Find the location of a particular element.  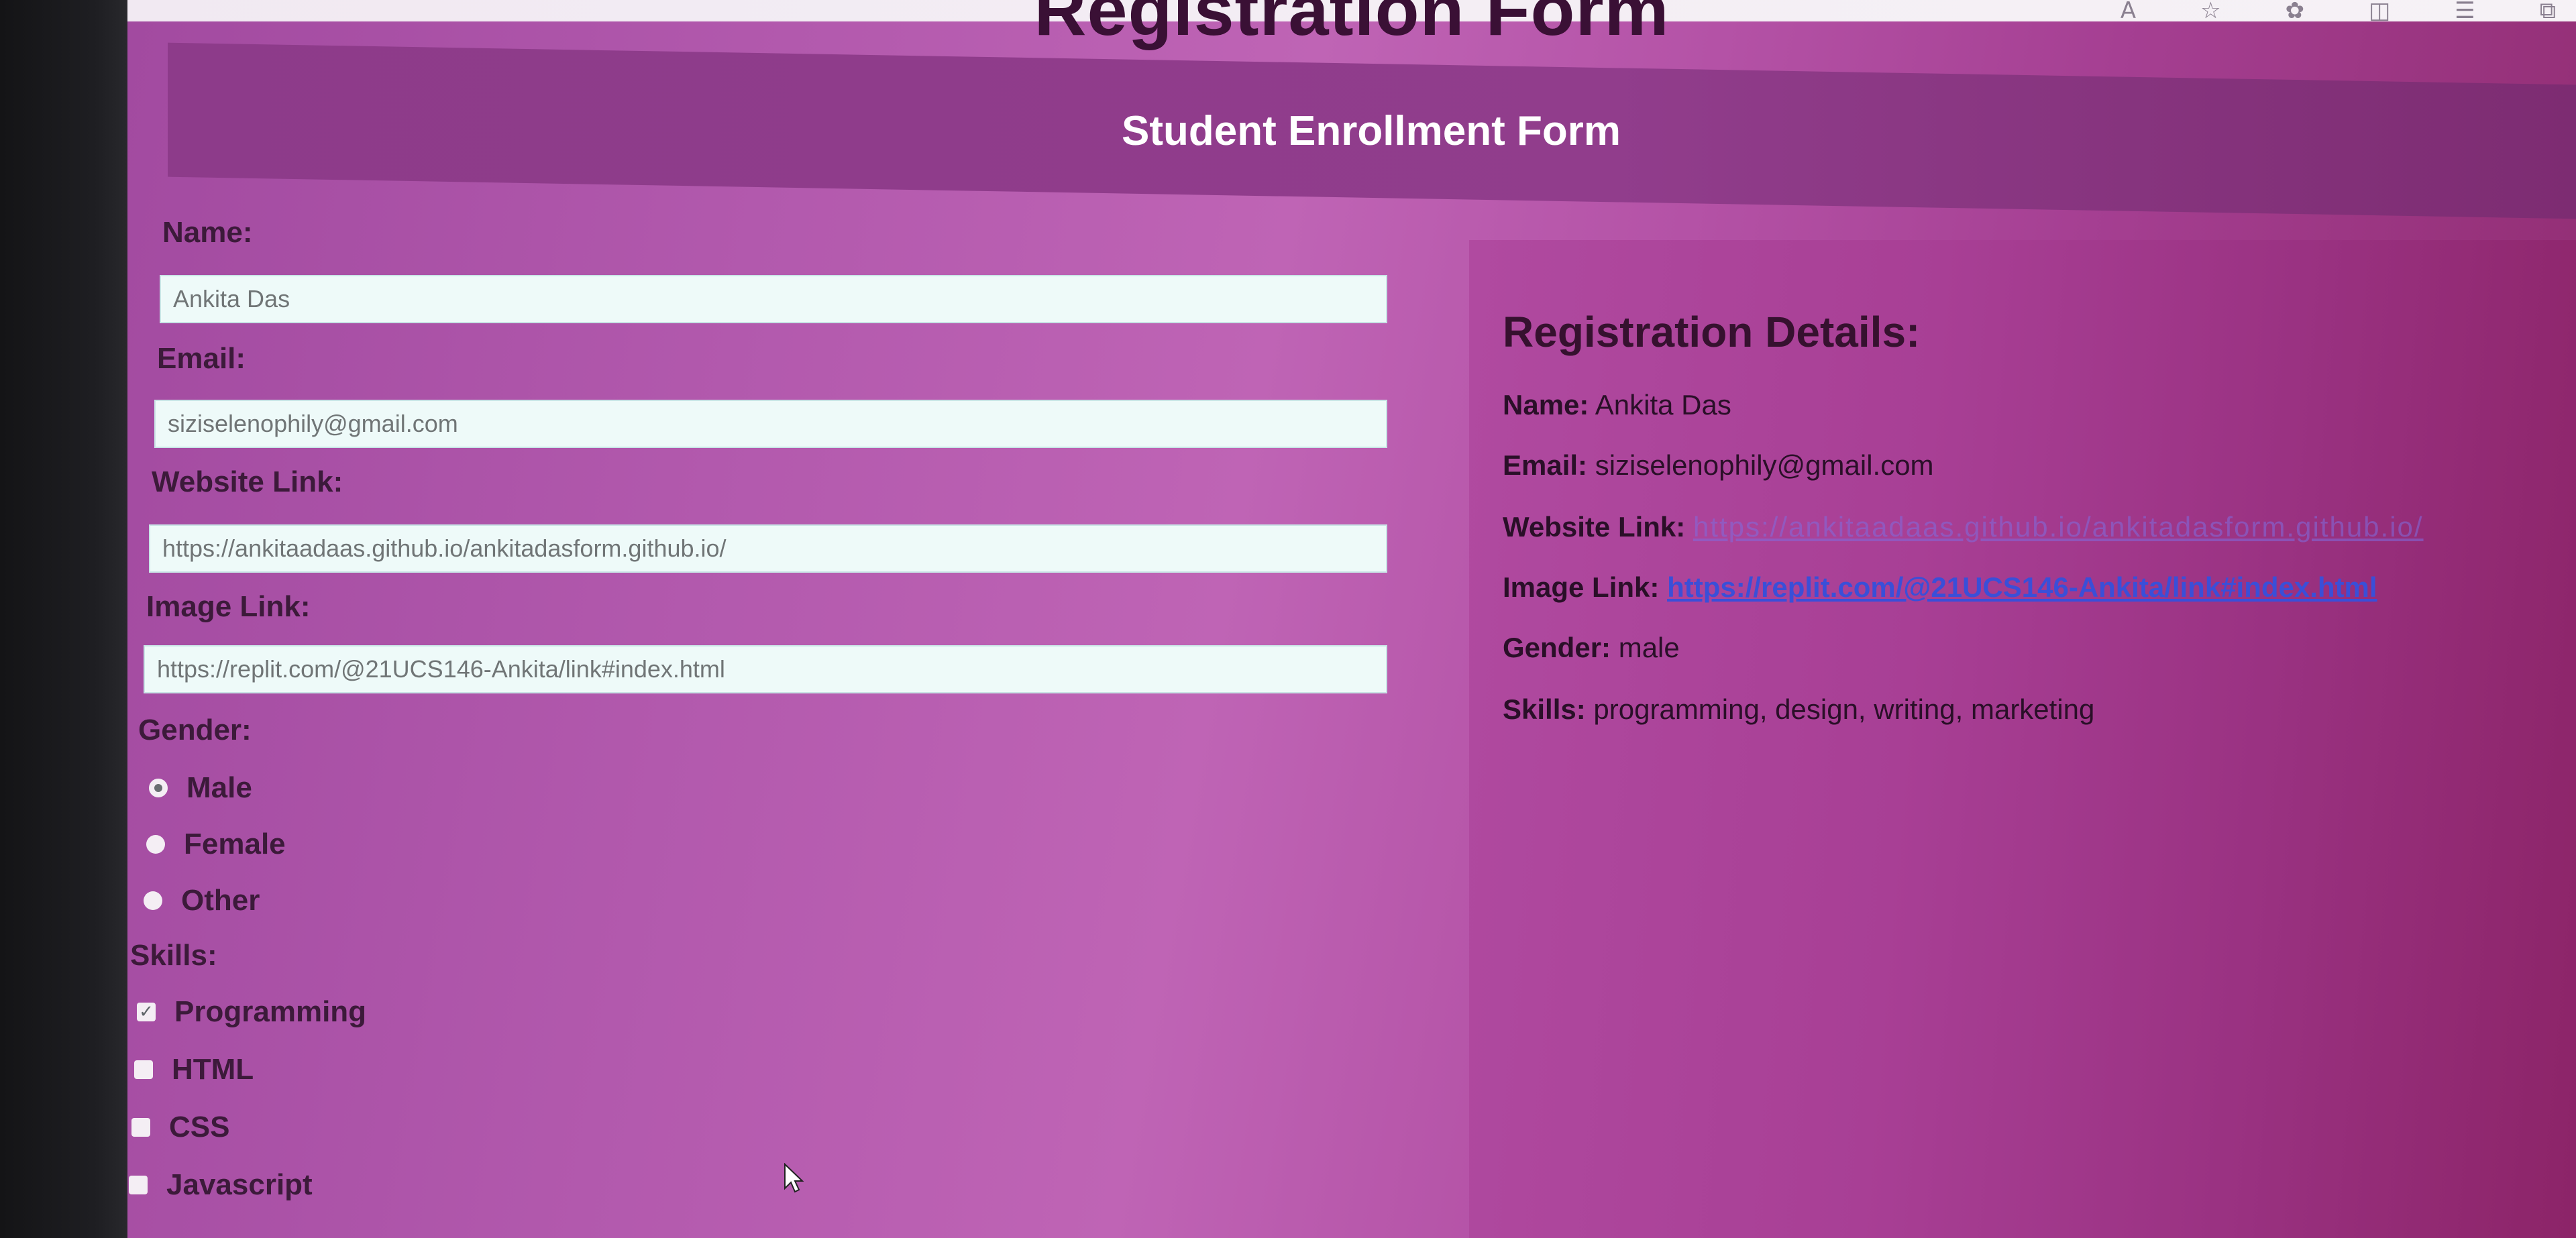

skill-option-programming: ✓ Programming is located at coordinates (251, 1012).